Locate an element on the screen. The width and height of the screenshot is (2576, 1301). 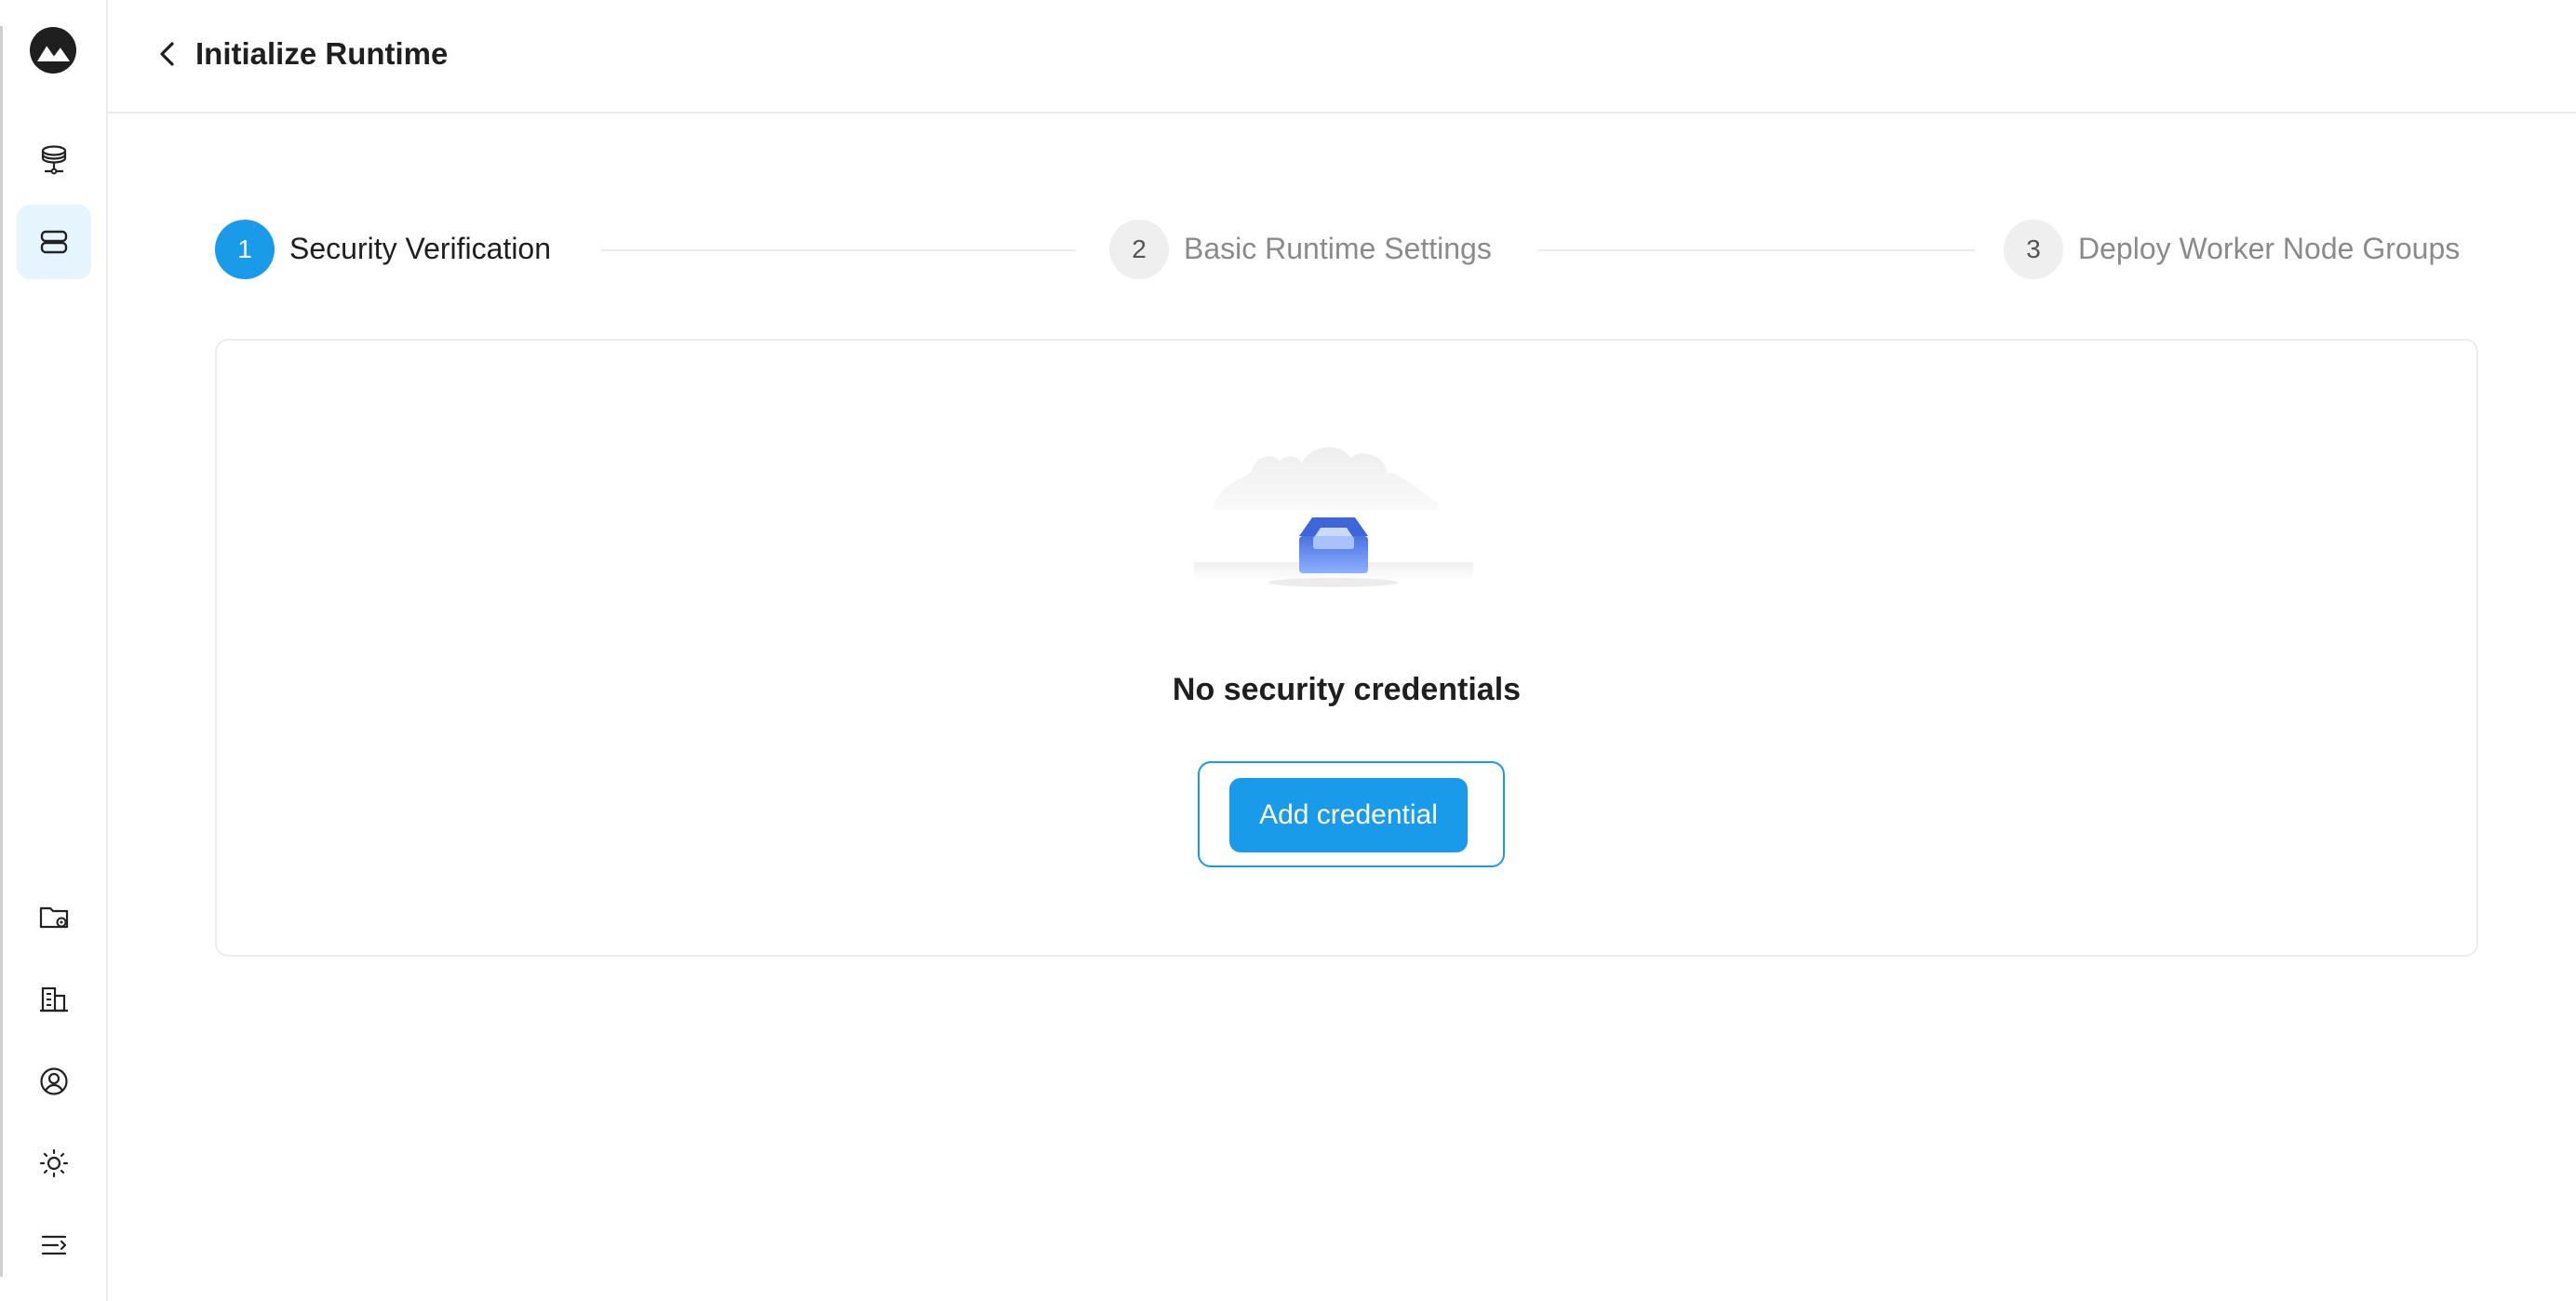
step-1-label: Security Verification is located at coordinates (420, 249).